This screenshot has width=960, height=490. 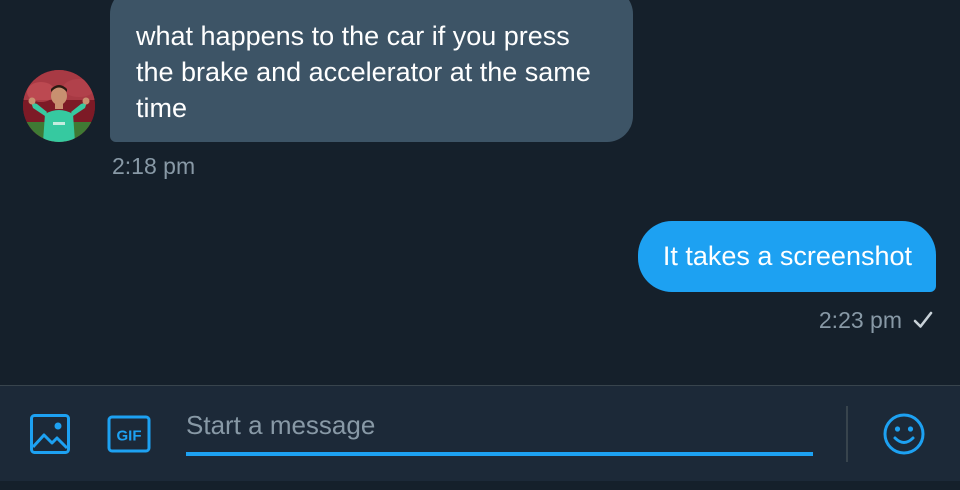 What do you see at coordinates (923, 320) in the screenshot?
I see `check-icon` at bounding box center [923, 320].